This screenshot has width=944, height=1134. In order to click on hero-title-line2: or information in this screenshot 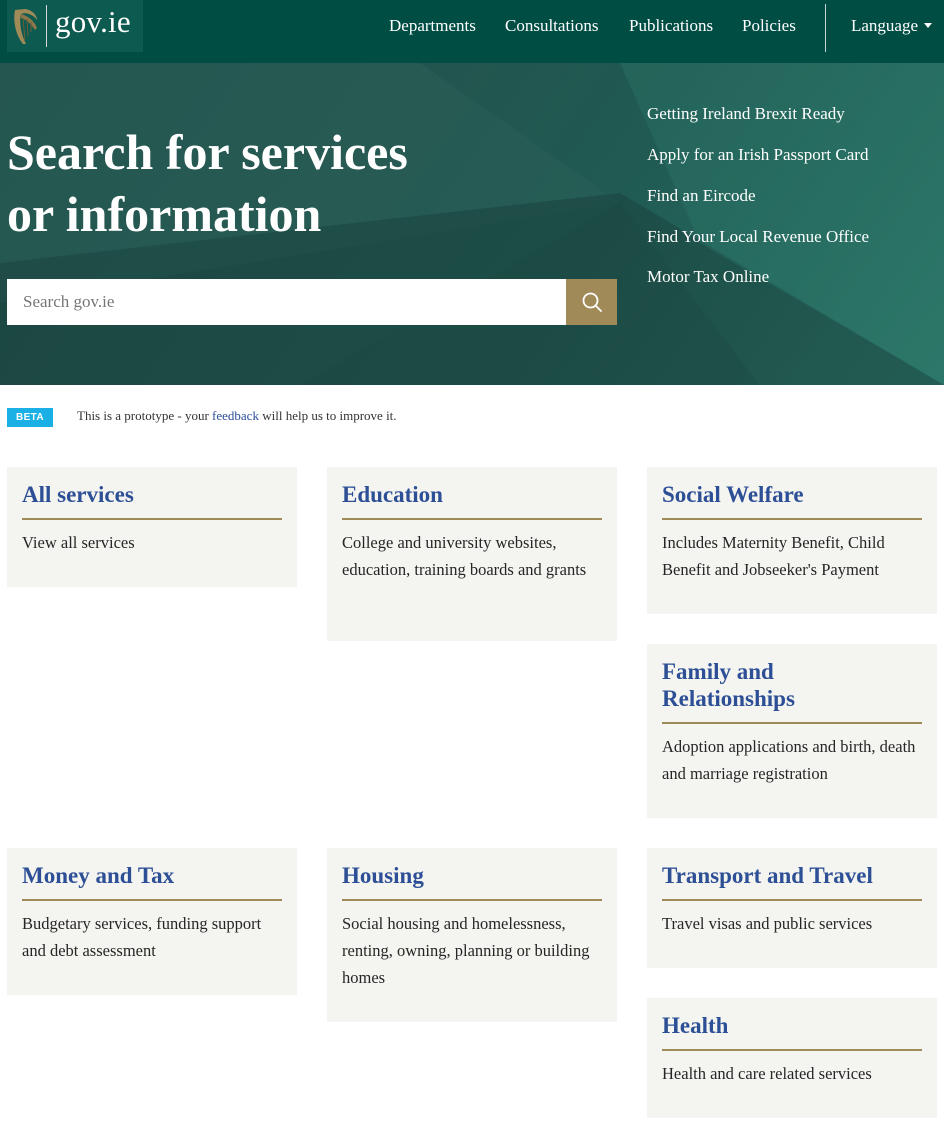, I will do `click(164, 214)`.